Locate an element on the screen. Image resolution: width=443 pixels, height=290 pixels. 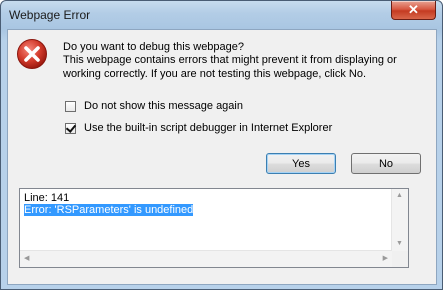
close-icon: ✕ is located at coordinates (413, 9).